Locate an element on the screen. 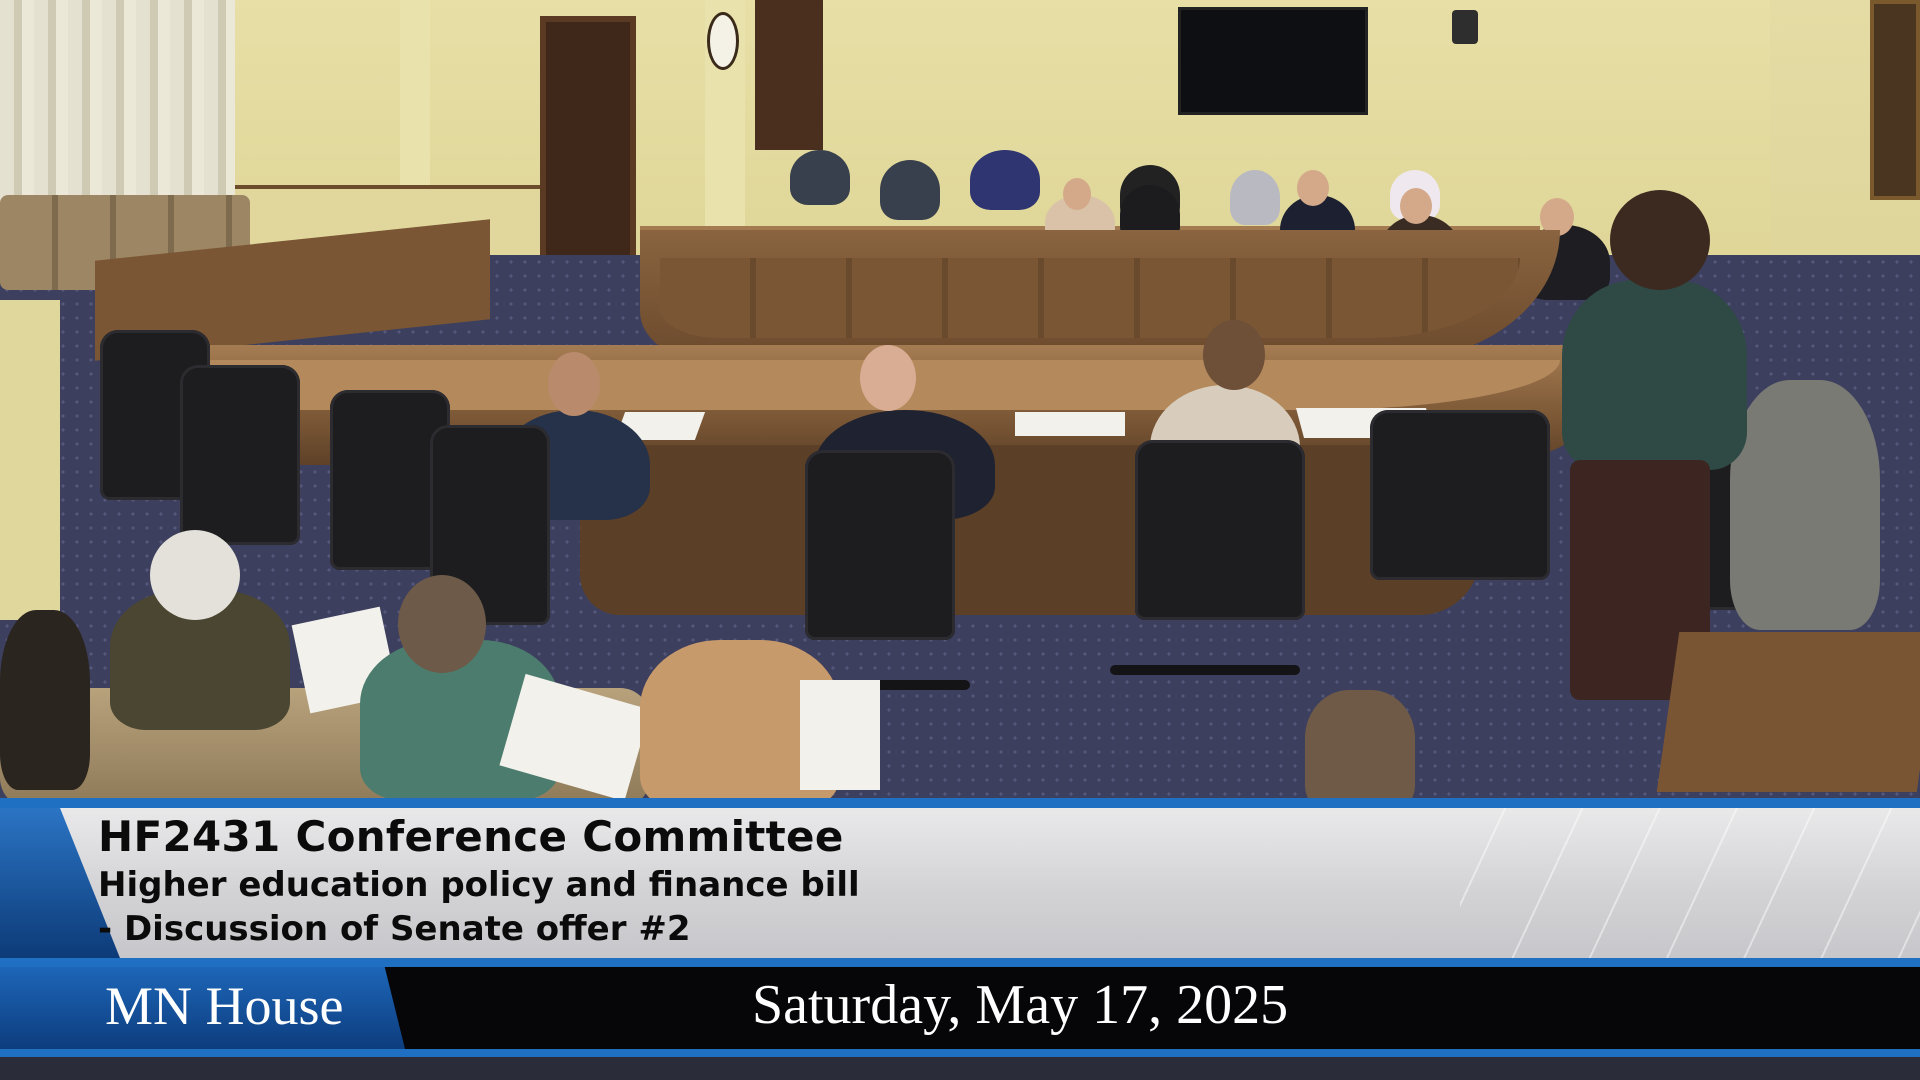 The image size is (1920, 1080). chair-base is located at coordinates (1205, 670).